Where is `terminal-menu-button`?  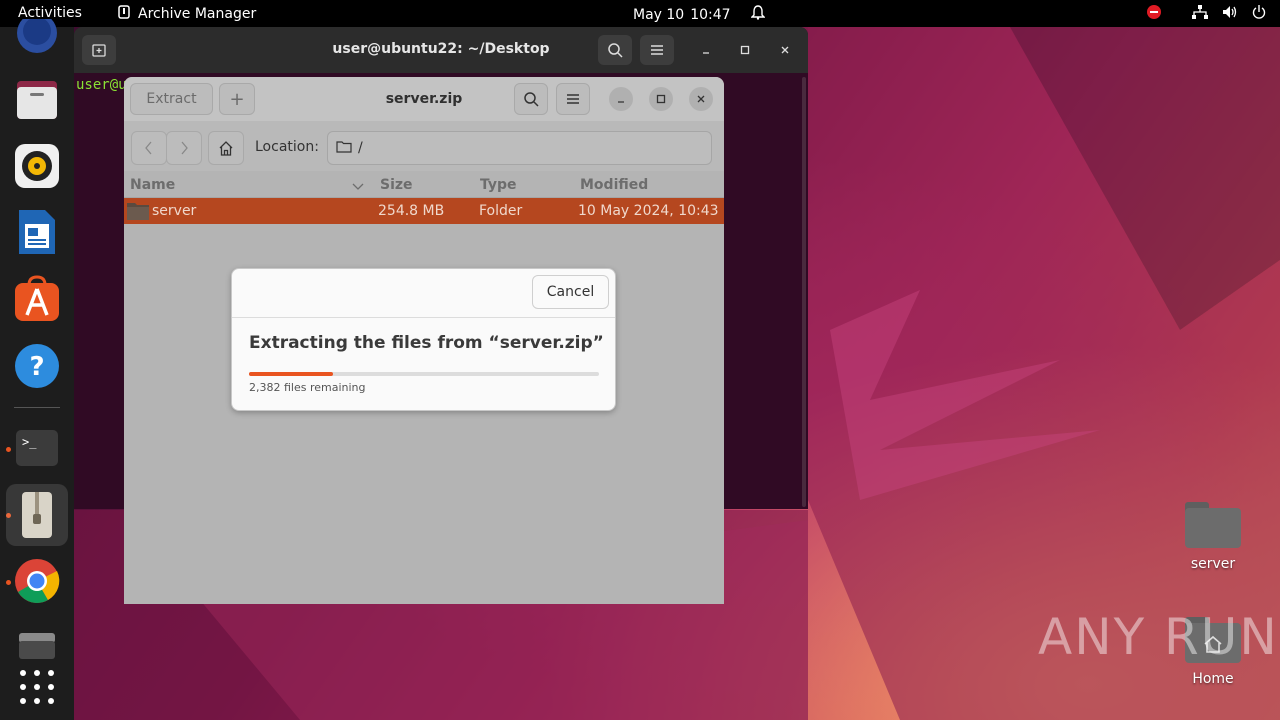
terminal-menu-button is located at coordinates (657, 50).